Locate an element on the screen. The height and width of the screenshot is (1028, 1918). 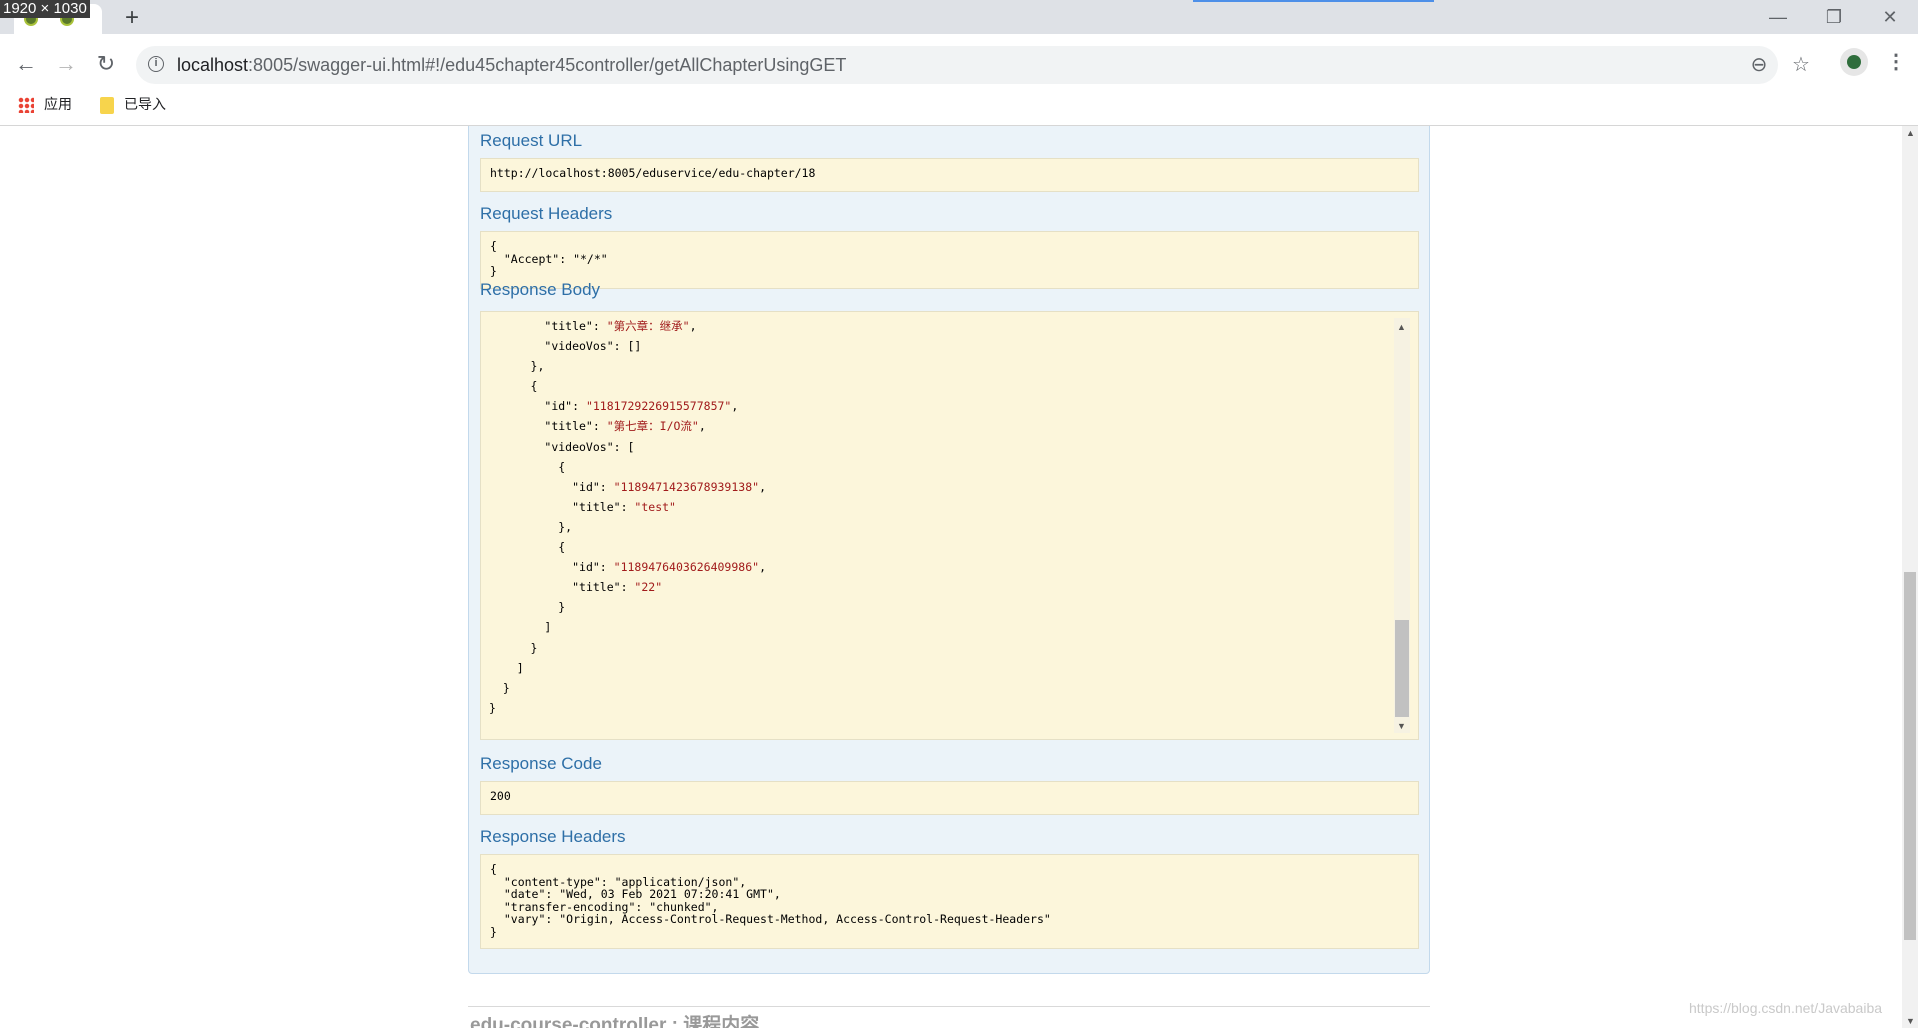
bookmark-apps: 应用 is located at coordinates (45, 104).